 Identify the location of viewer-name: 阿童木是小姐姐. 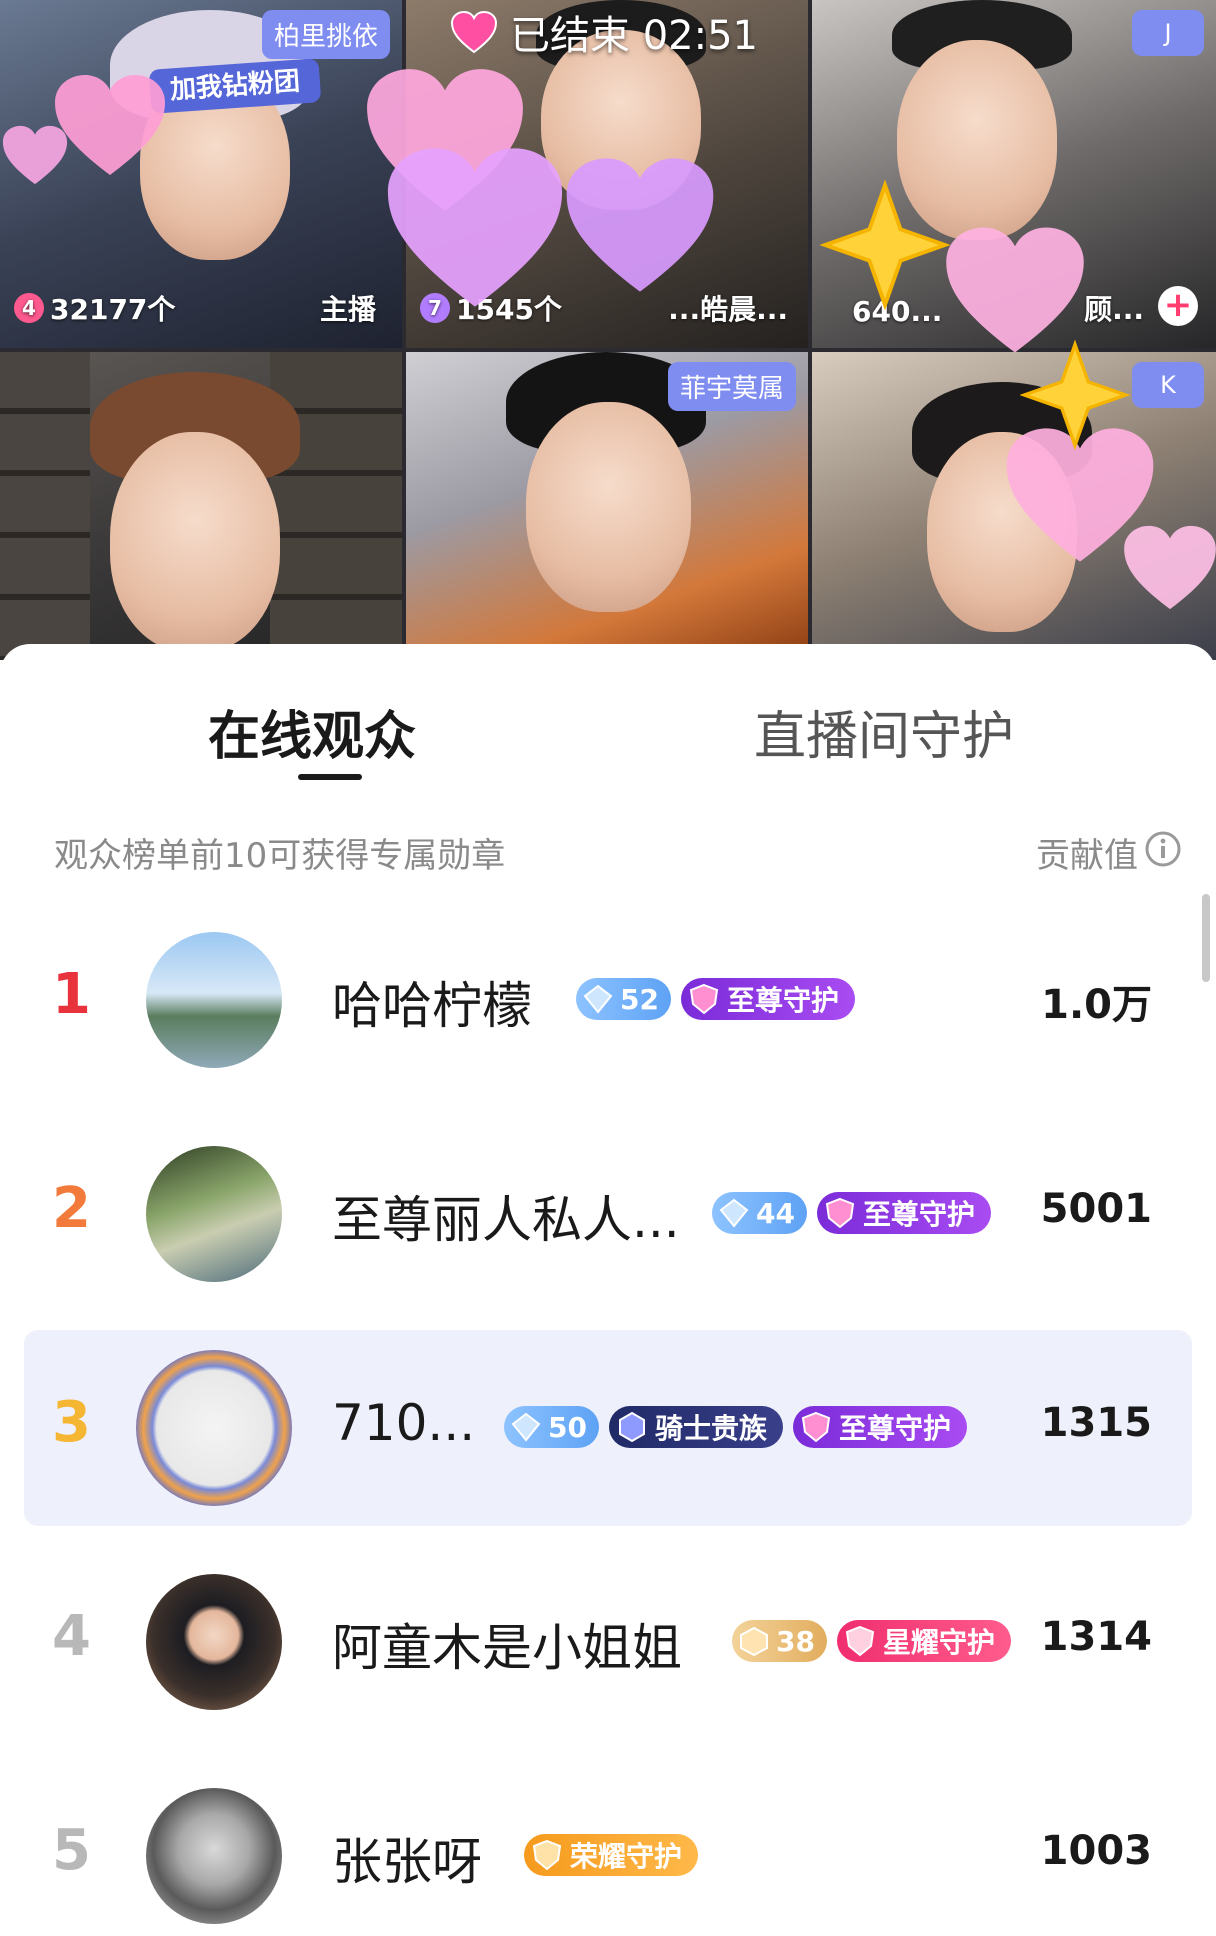
(507, 1648).